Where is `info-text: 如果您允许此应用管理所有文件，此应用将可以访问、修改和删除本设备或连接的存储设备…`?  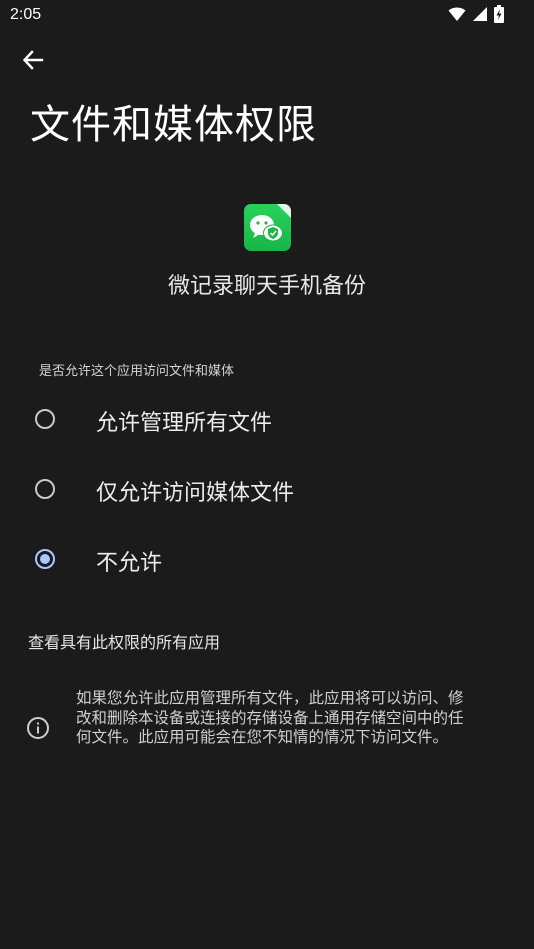
info-text: 如果您允许此应用管理所有文件，此应用将可以访问、修改和删除本设备或连接的存储设备… is located at coordinates (270, 717).